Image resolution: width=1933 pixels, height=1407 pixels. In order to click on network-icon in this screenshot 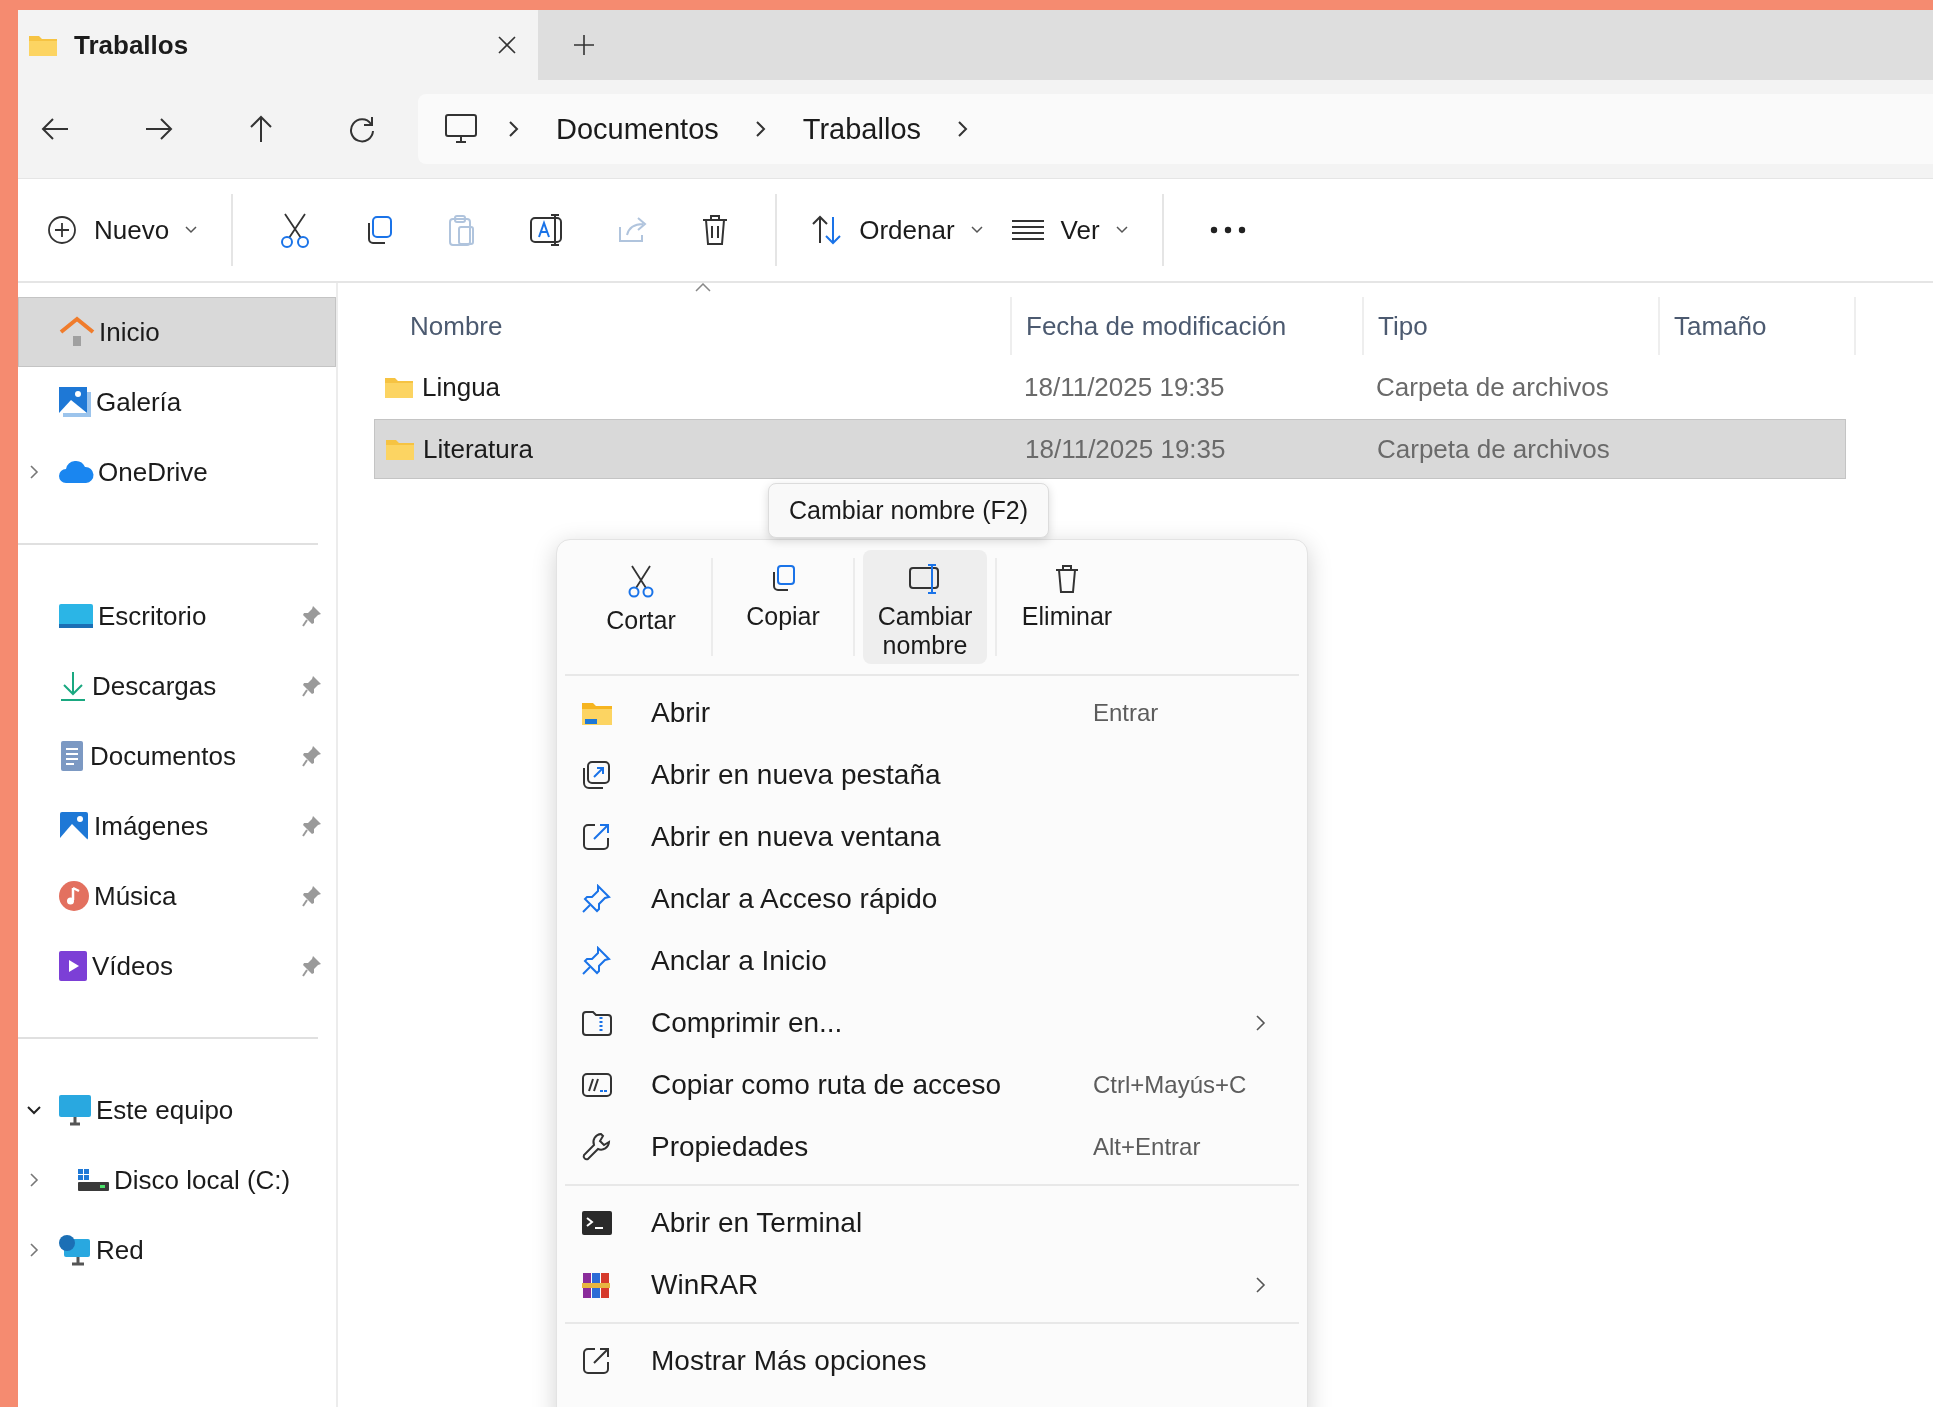, I will do `click(75, 1250)`.